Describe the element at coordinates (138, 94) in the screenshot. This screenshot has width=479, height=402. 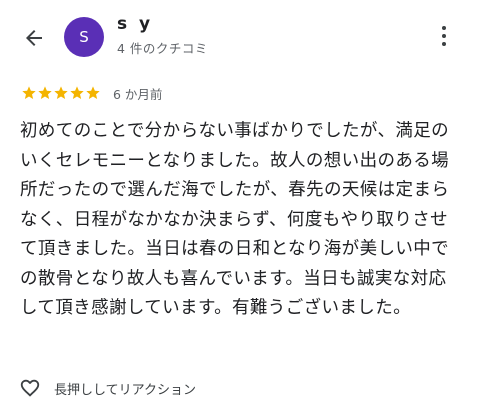
I see `review-time: 6 か月前` at that location.